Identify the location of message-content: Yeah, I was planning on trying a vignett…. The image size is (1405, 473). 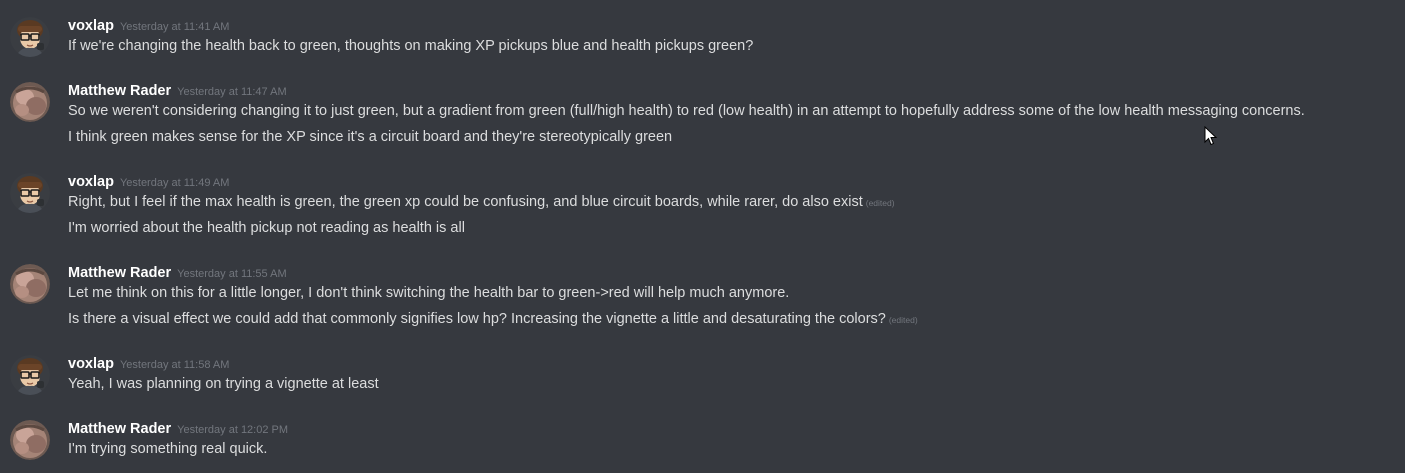
(223, 384).